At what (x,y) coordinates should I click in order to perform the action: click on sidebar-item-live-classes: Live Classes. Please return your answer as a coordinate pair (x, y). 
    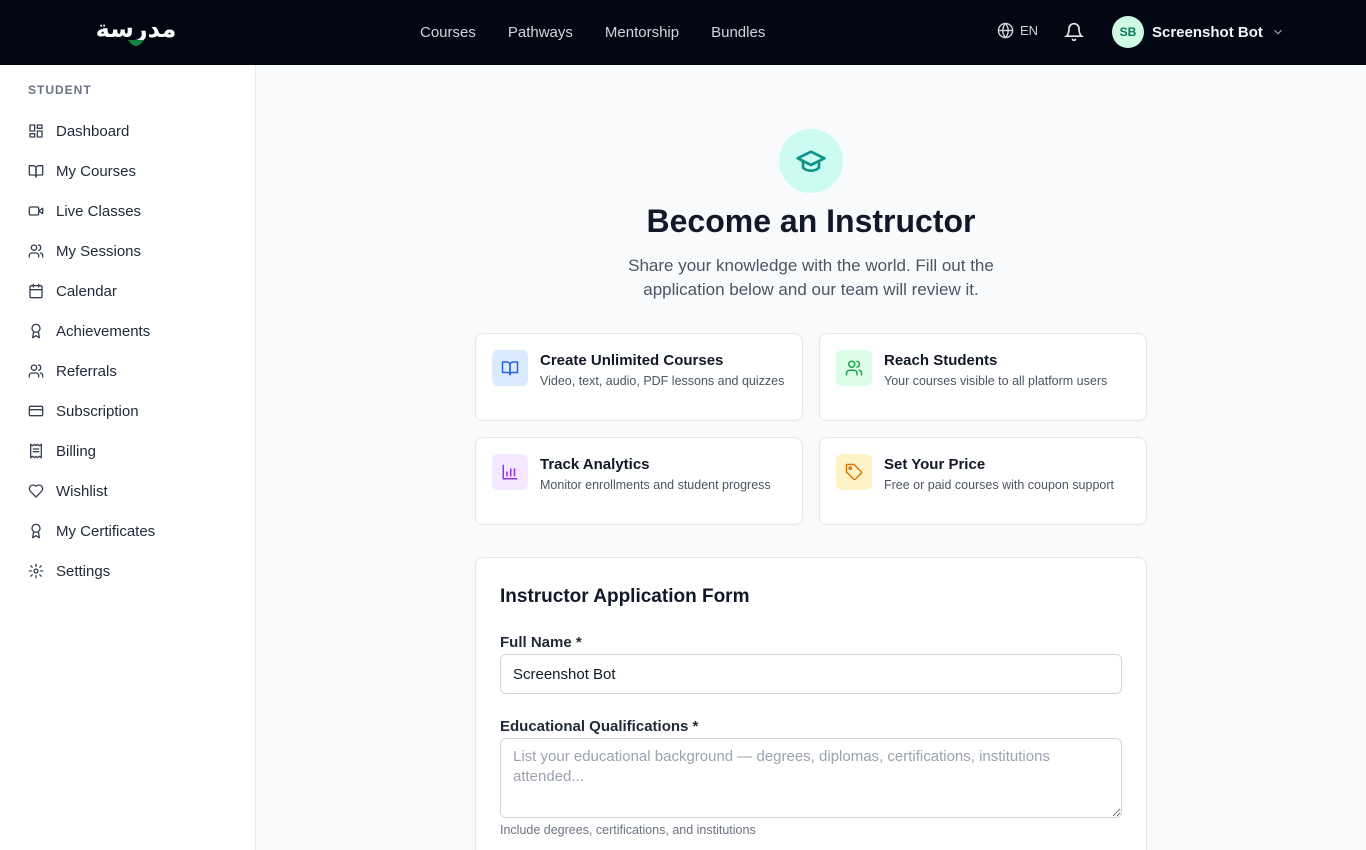
    Looking at the image, I should click on (84, 211).